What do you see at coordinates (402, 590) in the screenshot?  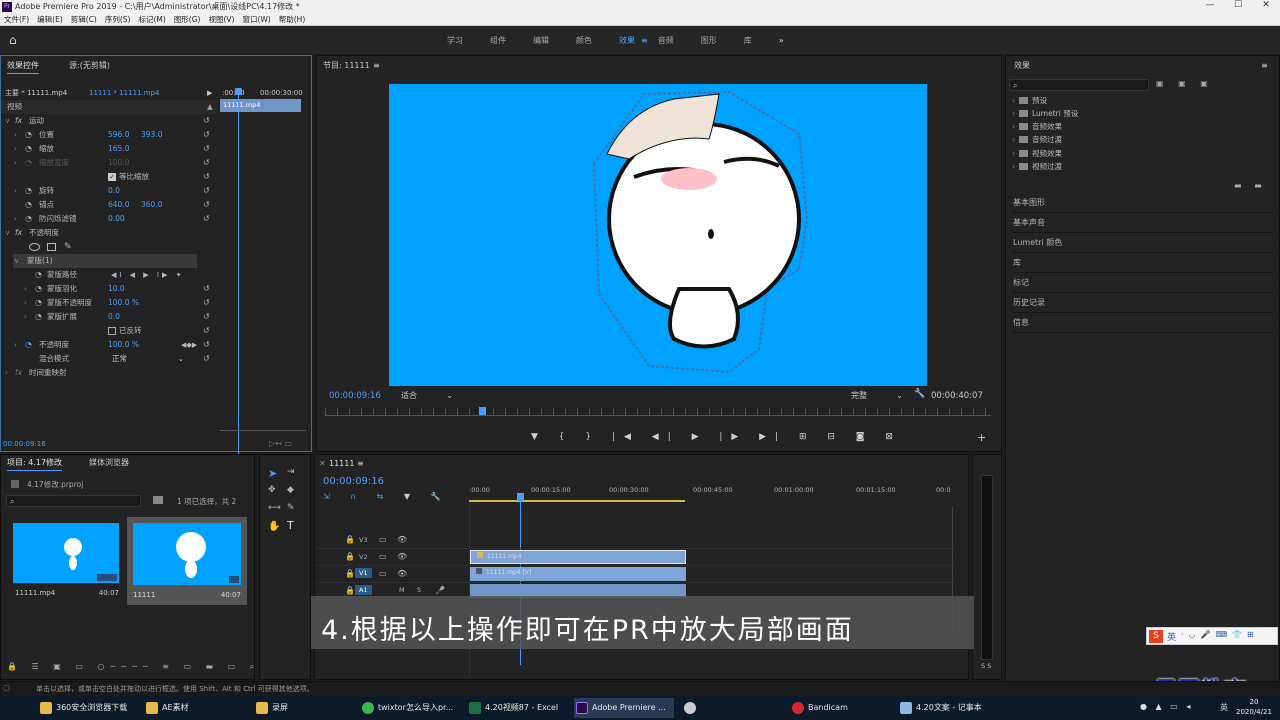 I see `mute-icon: M` at bounding box center [402, 590].